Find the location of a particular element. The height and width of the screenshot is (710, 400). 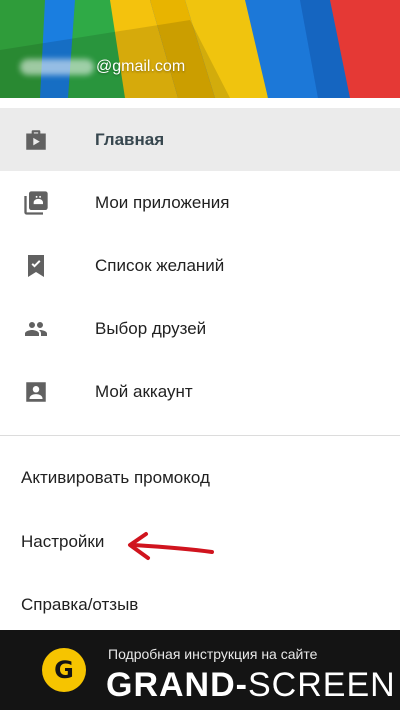

settings-item: Настройки is located at coordinates (62, 542).